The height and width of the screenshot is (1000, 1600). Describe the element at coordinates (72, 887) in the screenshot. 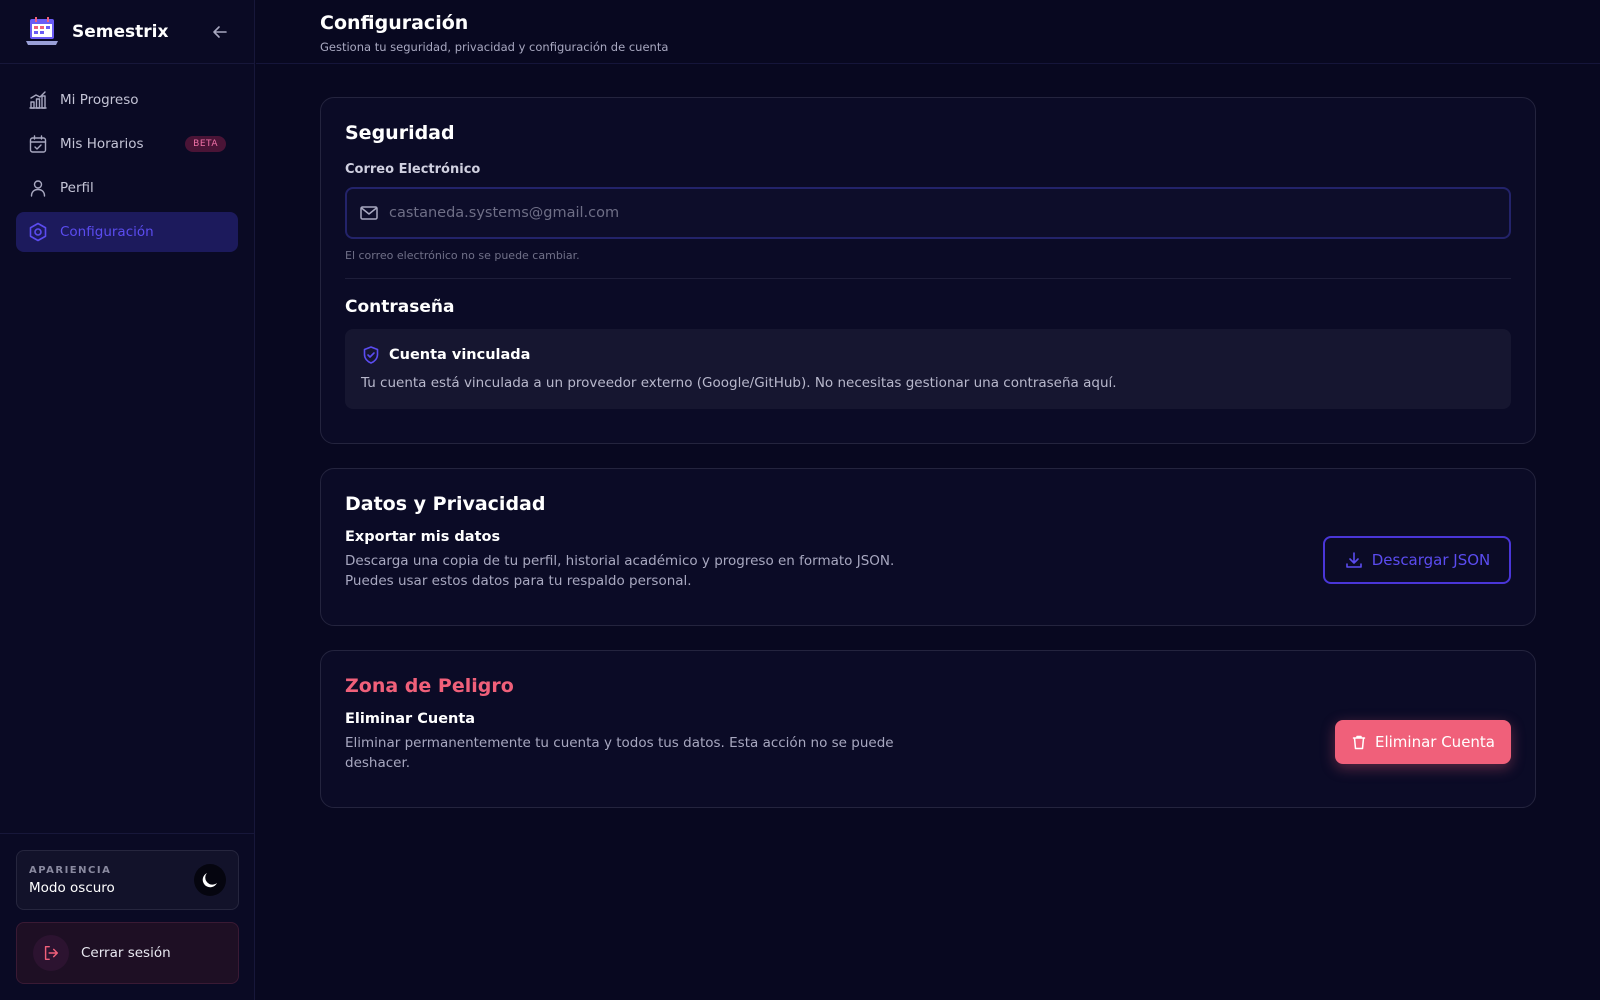

I see `appearance-mode: Modo oscuro` at that location.